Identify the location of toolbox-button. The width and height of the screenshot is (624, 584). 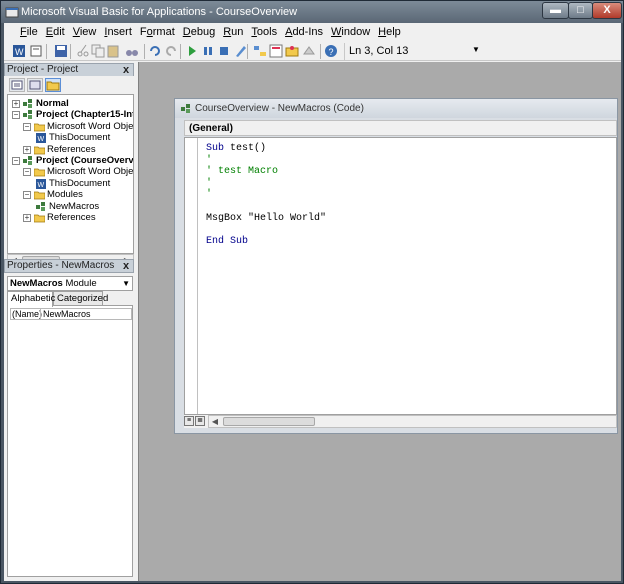
(309, 51).